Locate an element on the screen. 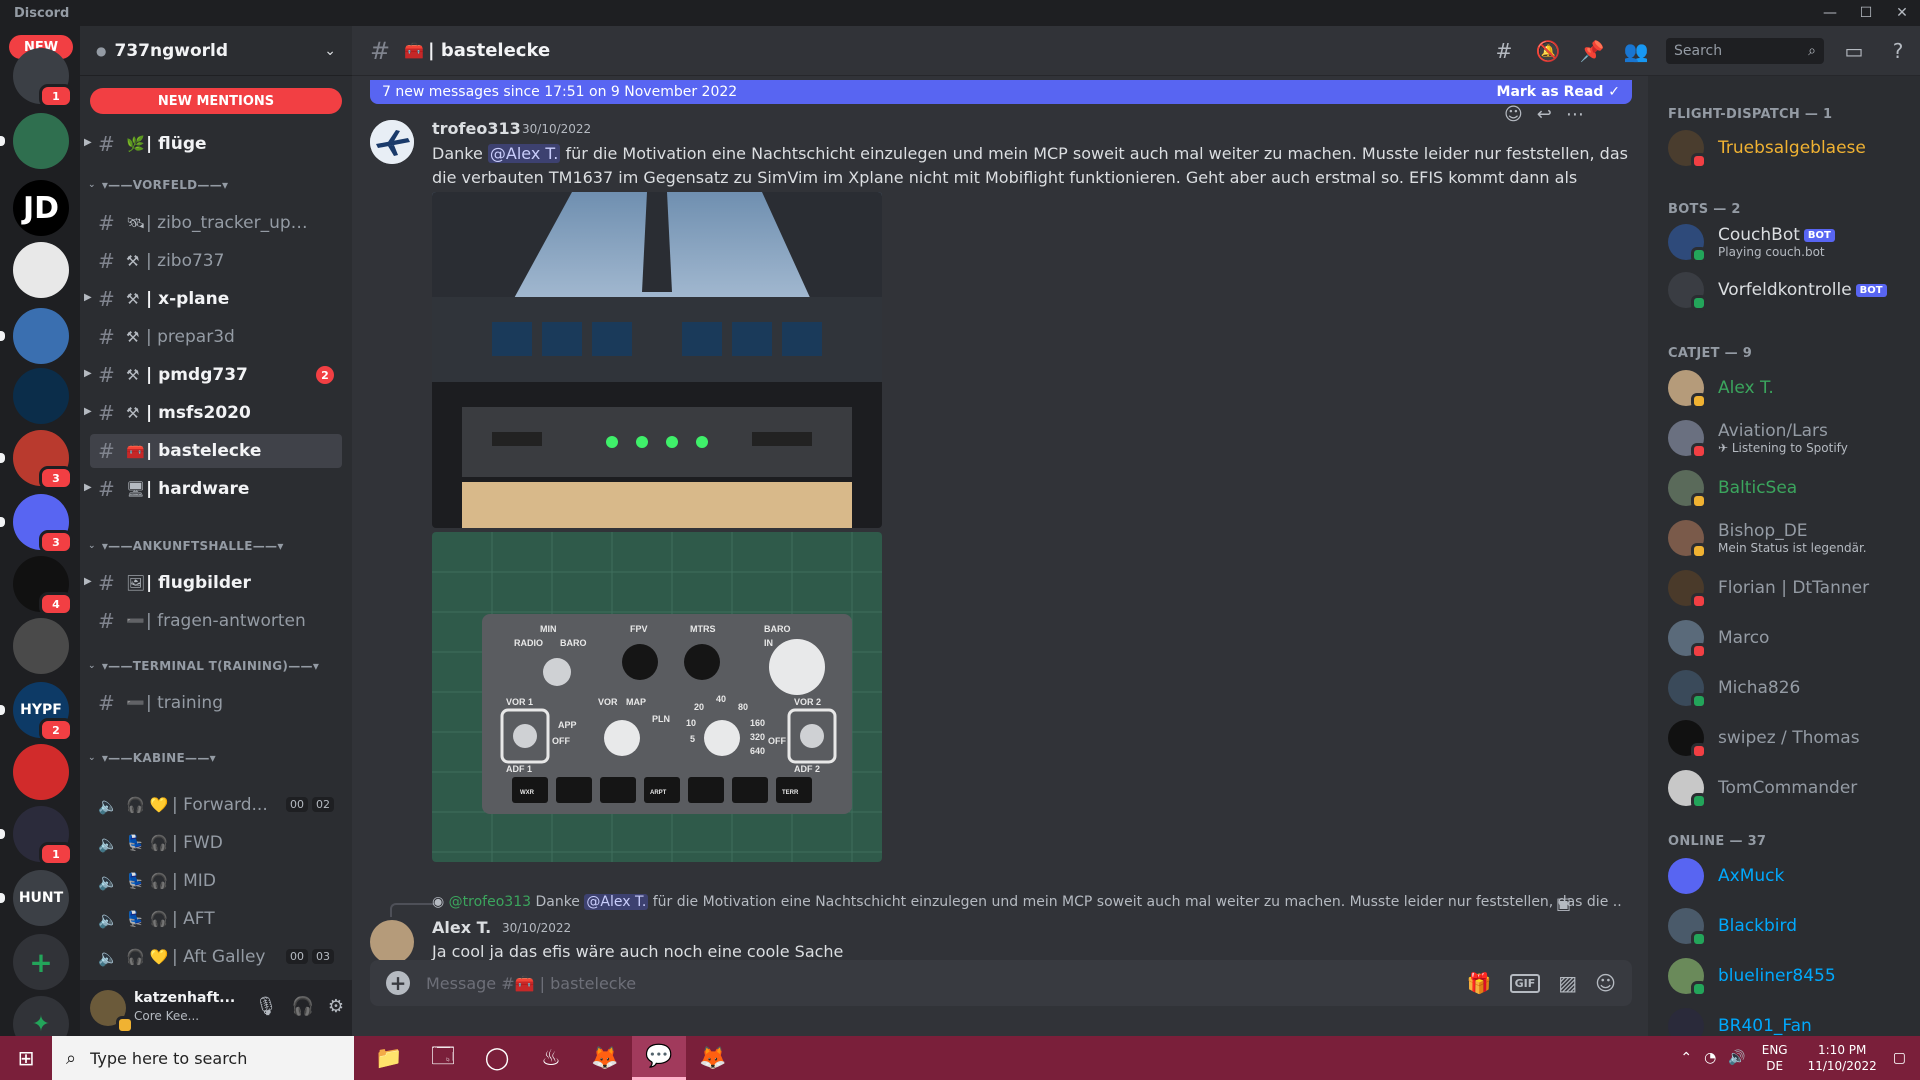 The width and height of the screenshot is (1920, 1080). voice-channel-item: 🔈 💺 🎧 | MID is located at coordinates (216, 881).